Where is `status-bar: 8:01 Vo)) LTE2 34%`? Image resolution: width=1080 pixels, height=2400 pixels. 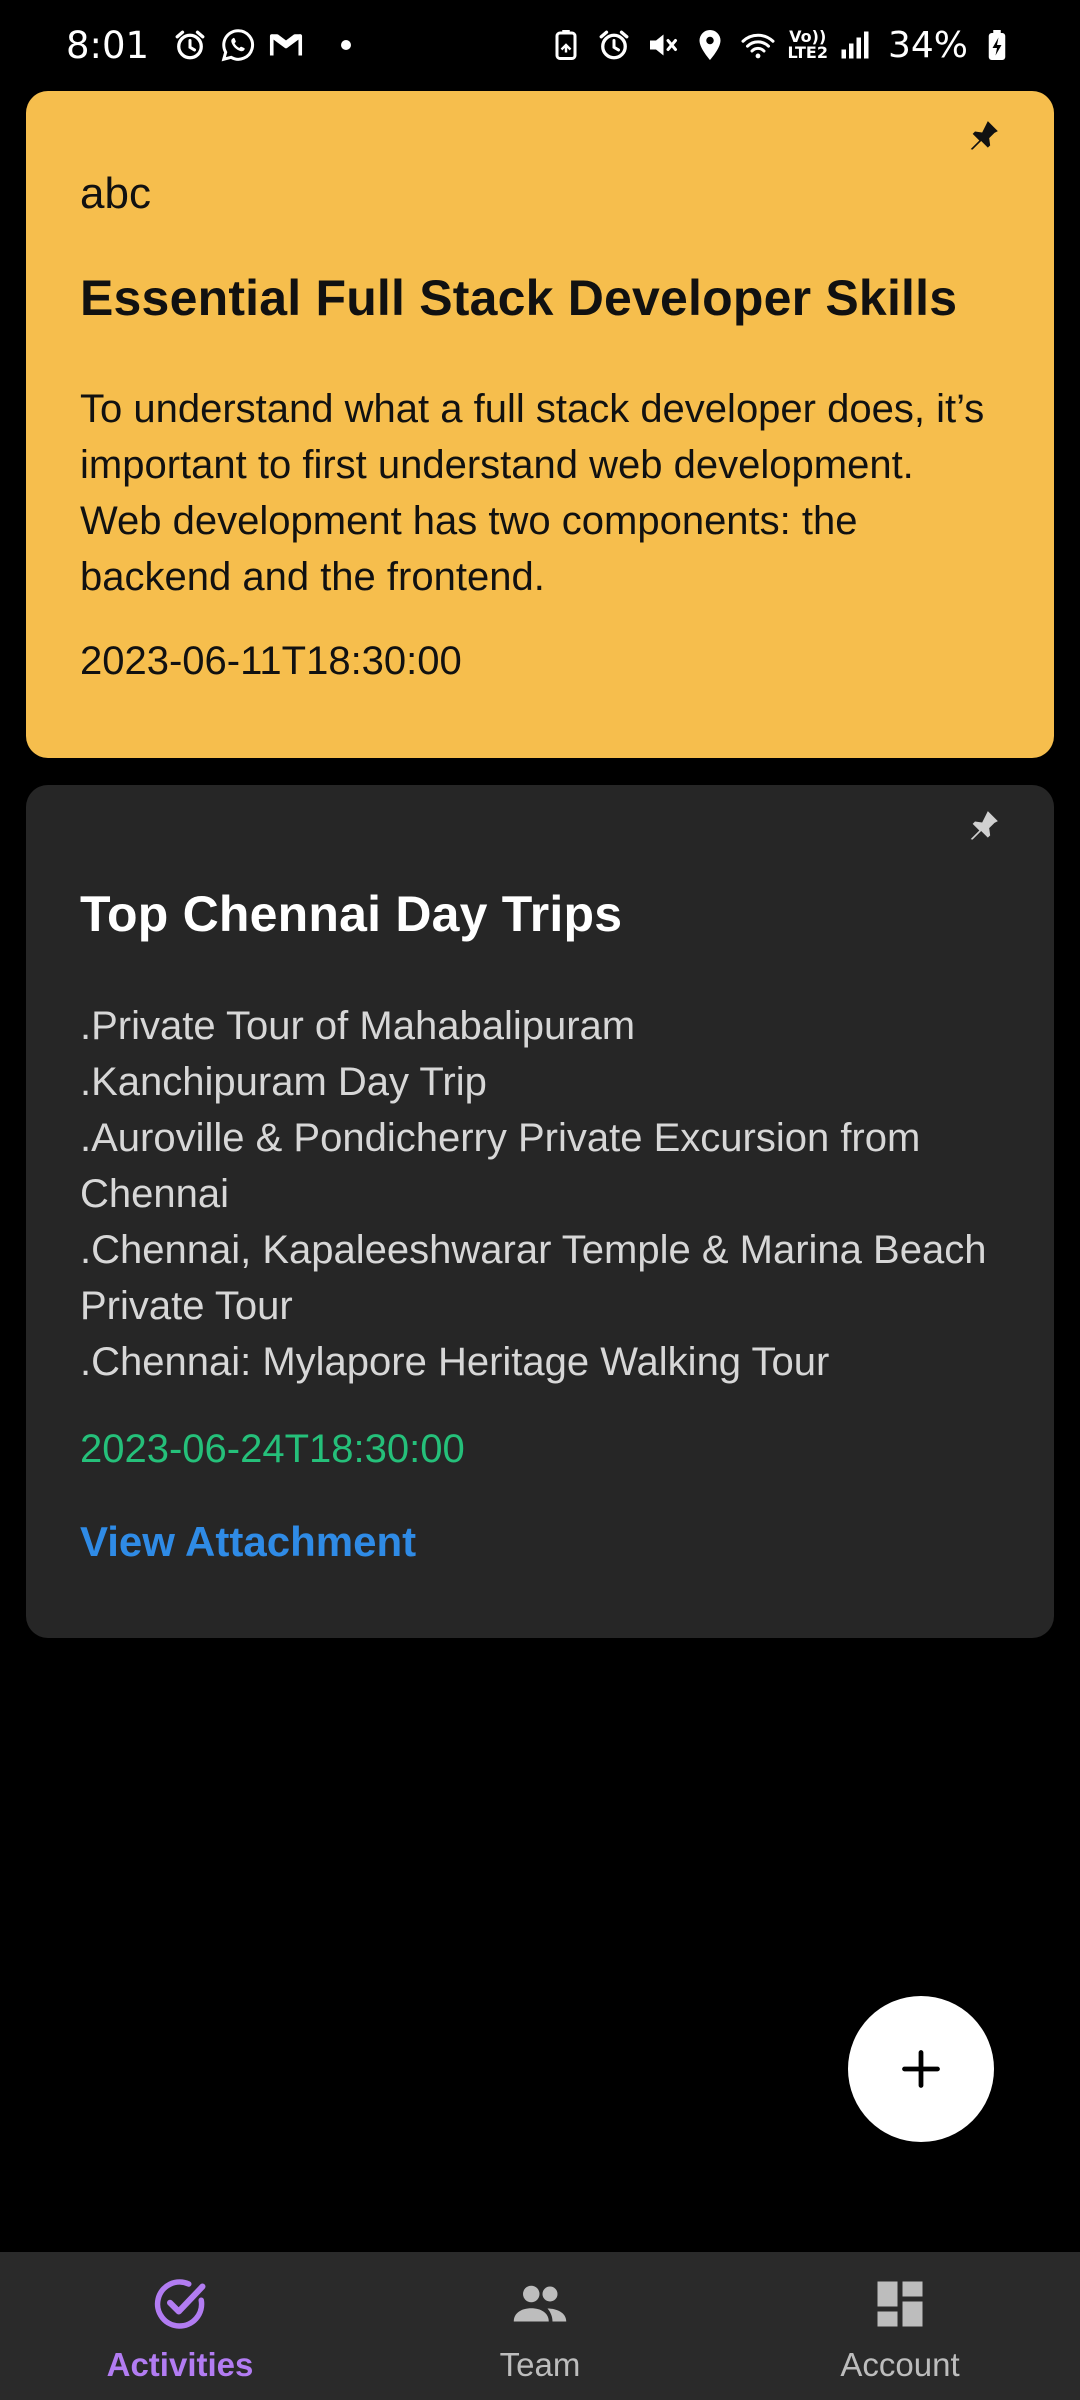
status-bar: 8:01 Vo)) LTE2 34% is located at coordinates (540, 45).